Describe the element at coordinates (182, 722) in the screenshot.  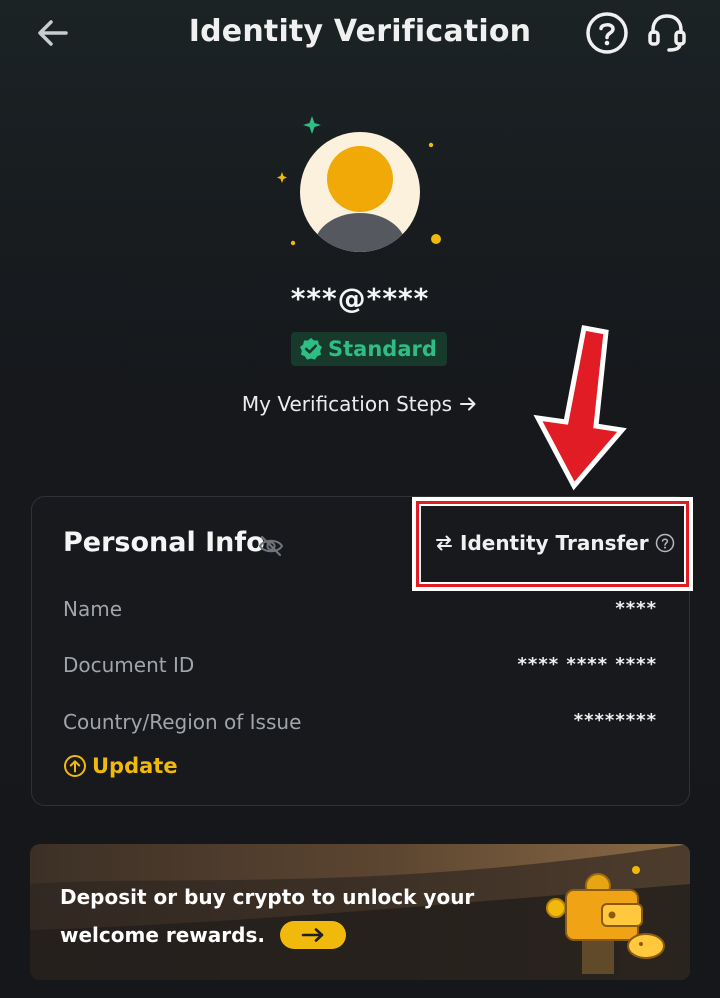
I see `info-row-label: Country/Region of Issue` at that location.